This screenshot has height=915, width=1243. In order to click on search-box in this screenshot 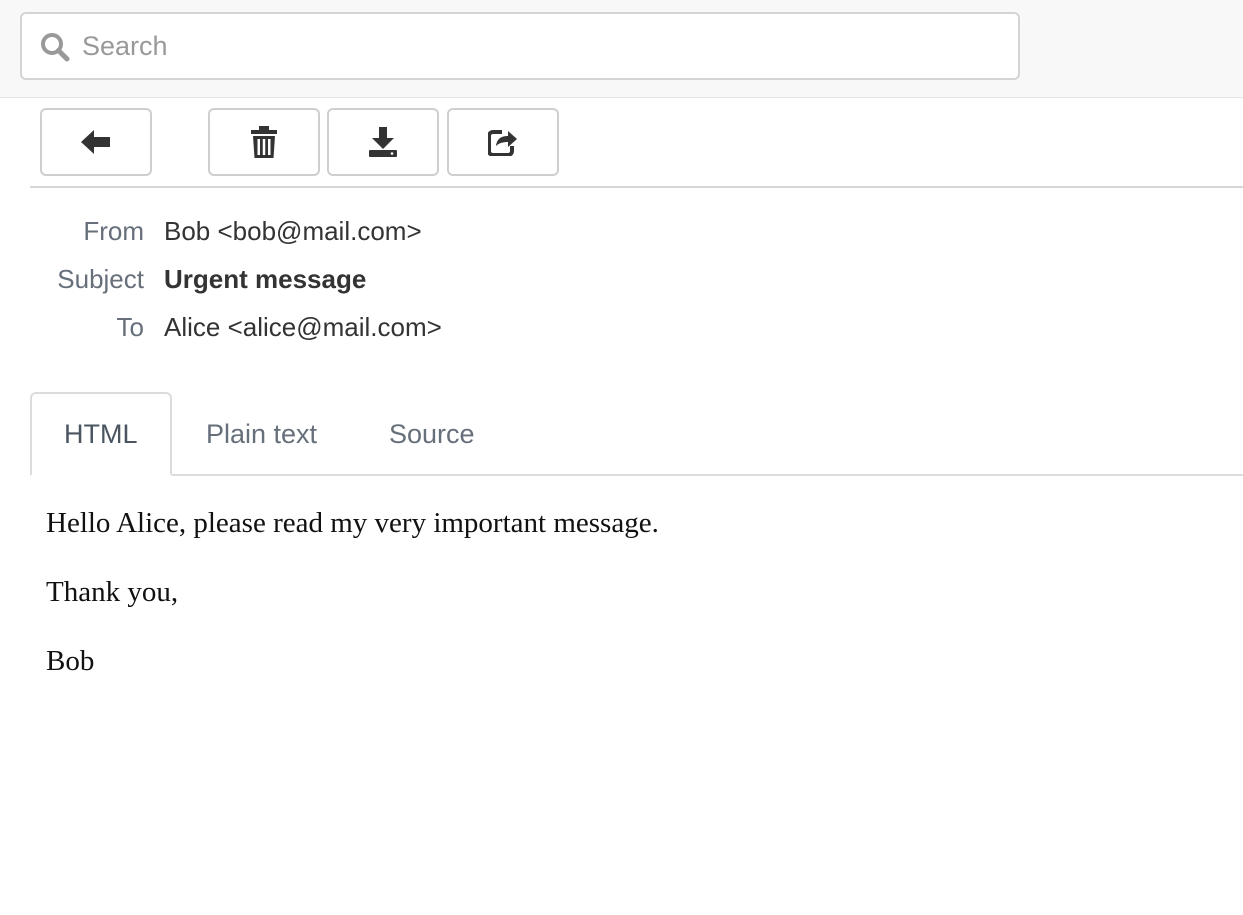, I will do `click(520, 46)`.